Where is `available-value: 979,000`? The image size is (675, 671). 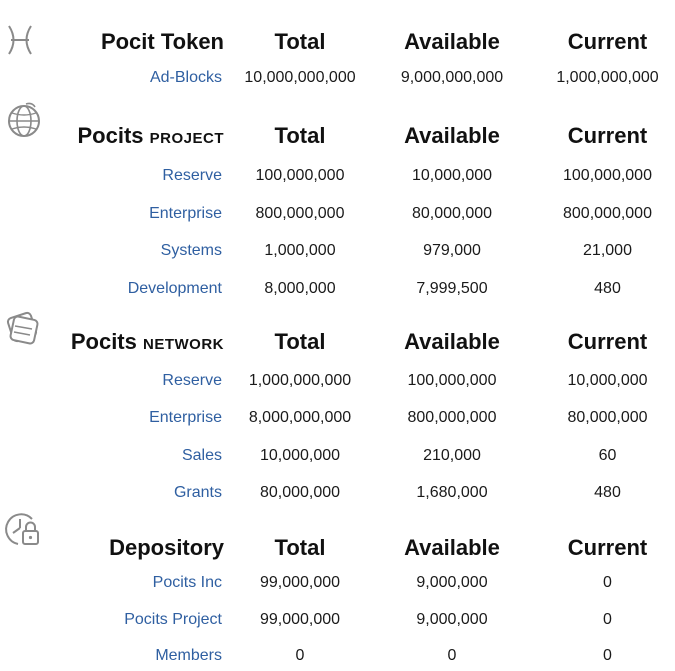
available-value: 979,000 is located at coordinates (452, 250).